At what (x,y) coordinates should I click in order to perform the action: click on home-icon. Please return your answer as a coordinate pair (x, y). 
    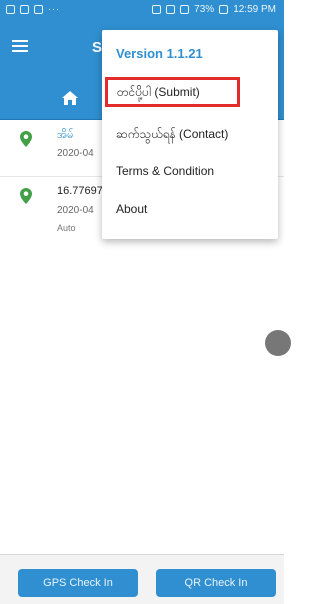
    Looking at the image, I should click on (70, 98).